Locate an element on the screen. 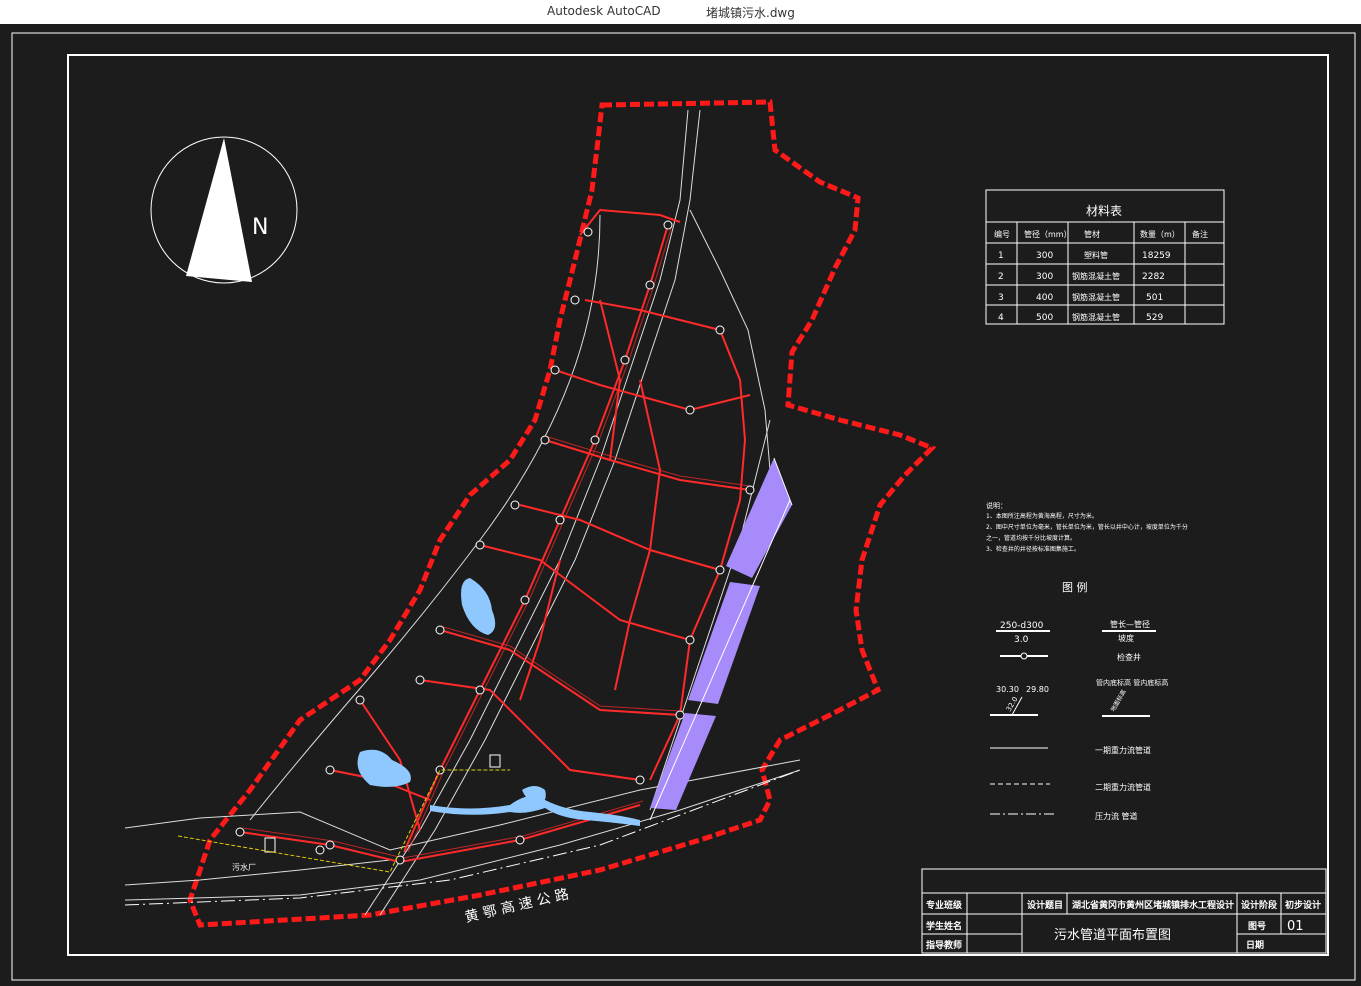 The image size is (1361, 986). material-table-title: 材料表 is located at coordinates (1104, 211).